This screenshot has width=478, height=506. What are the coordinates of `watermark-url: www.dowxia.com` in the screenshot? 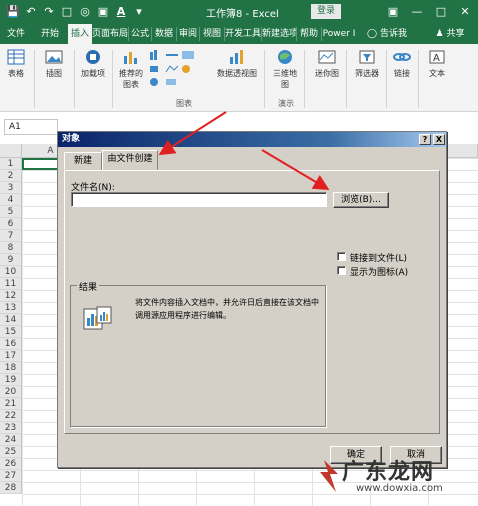 It's located at (399, 488).